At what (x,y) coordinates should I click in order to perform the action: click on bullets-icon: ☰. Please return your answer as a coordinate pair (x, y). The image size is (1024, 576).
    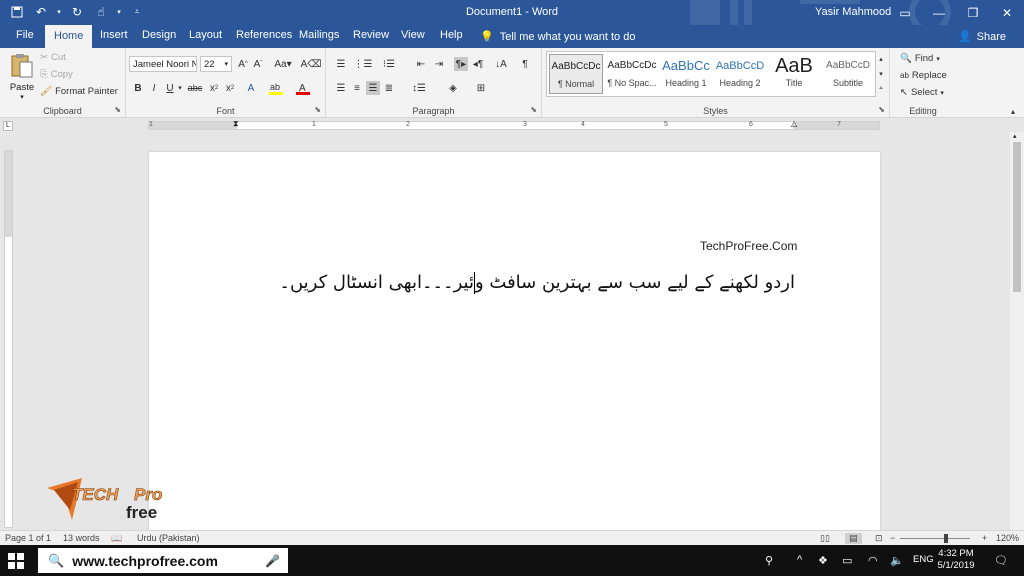
    Looking at the image, I should click on (341, 64).